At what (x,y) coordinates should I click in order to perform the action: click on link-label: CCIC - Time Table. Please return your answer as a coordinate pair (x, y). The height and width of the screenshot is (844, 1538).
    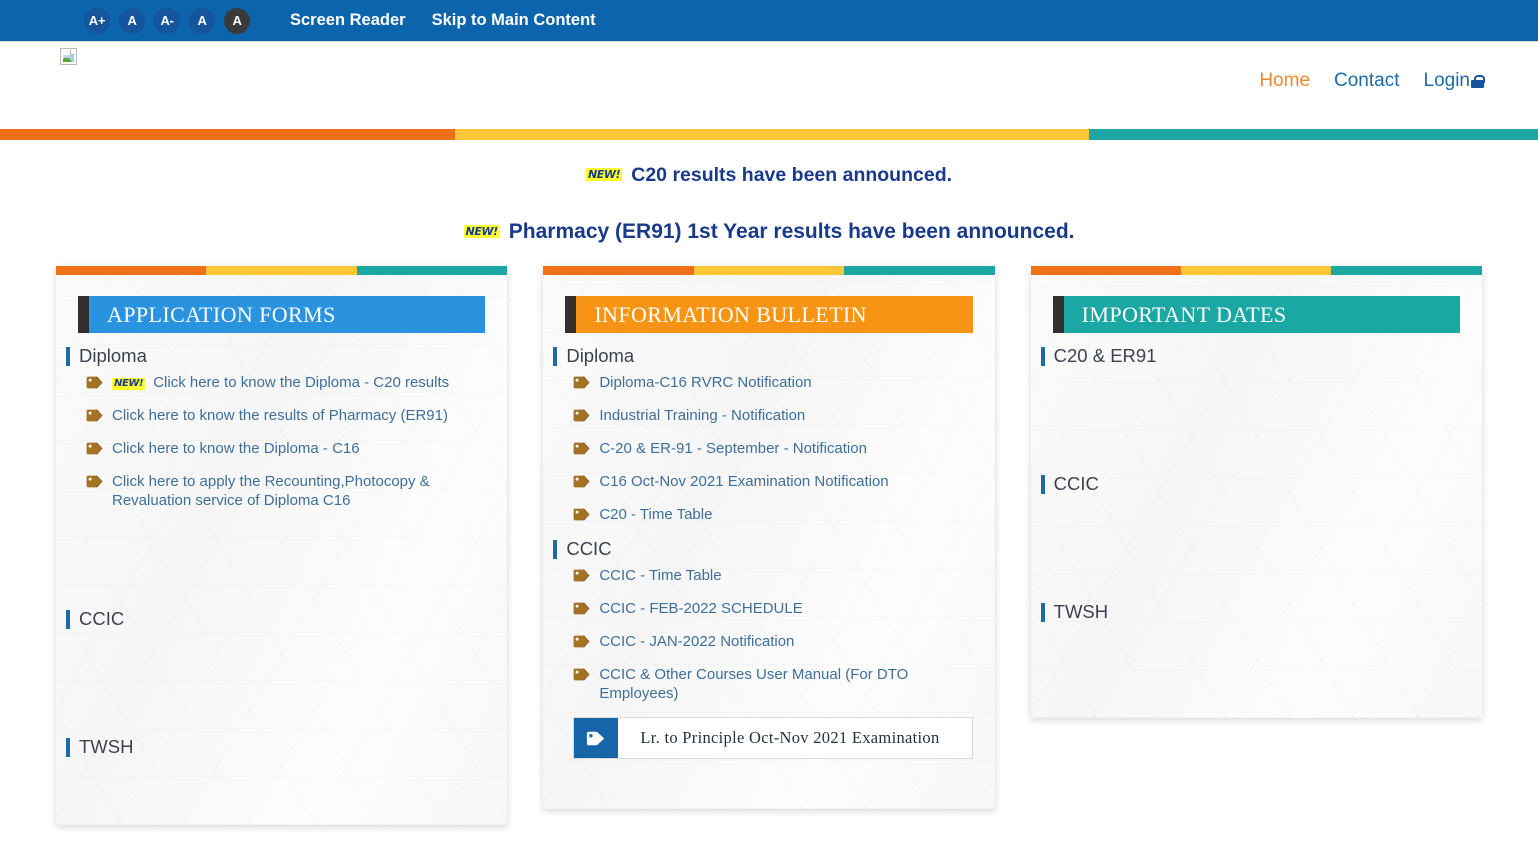
    Looking at the image, I should click on (660, 575).